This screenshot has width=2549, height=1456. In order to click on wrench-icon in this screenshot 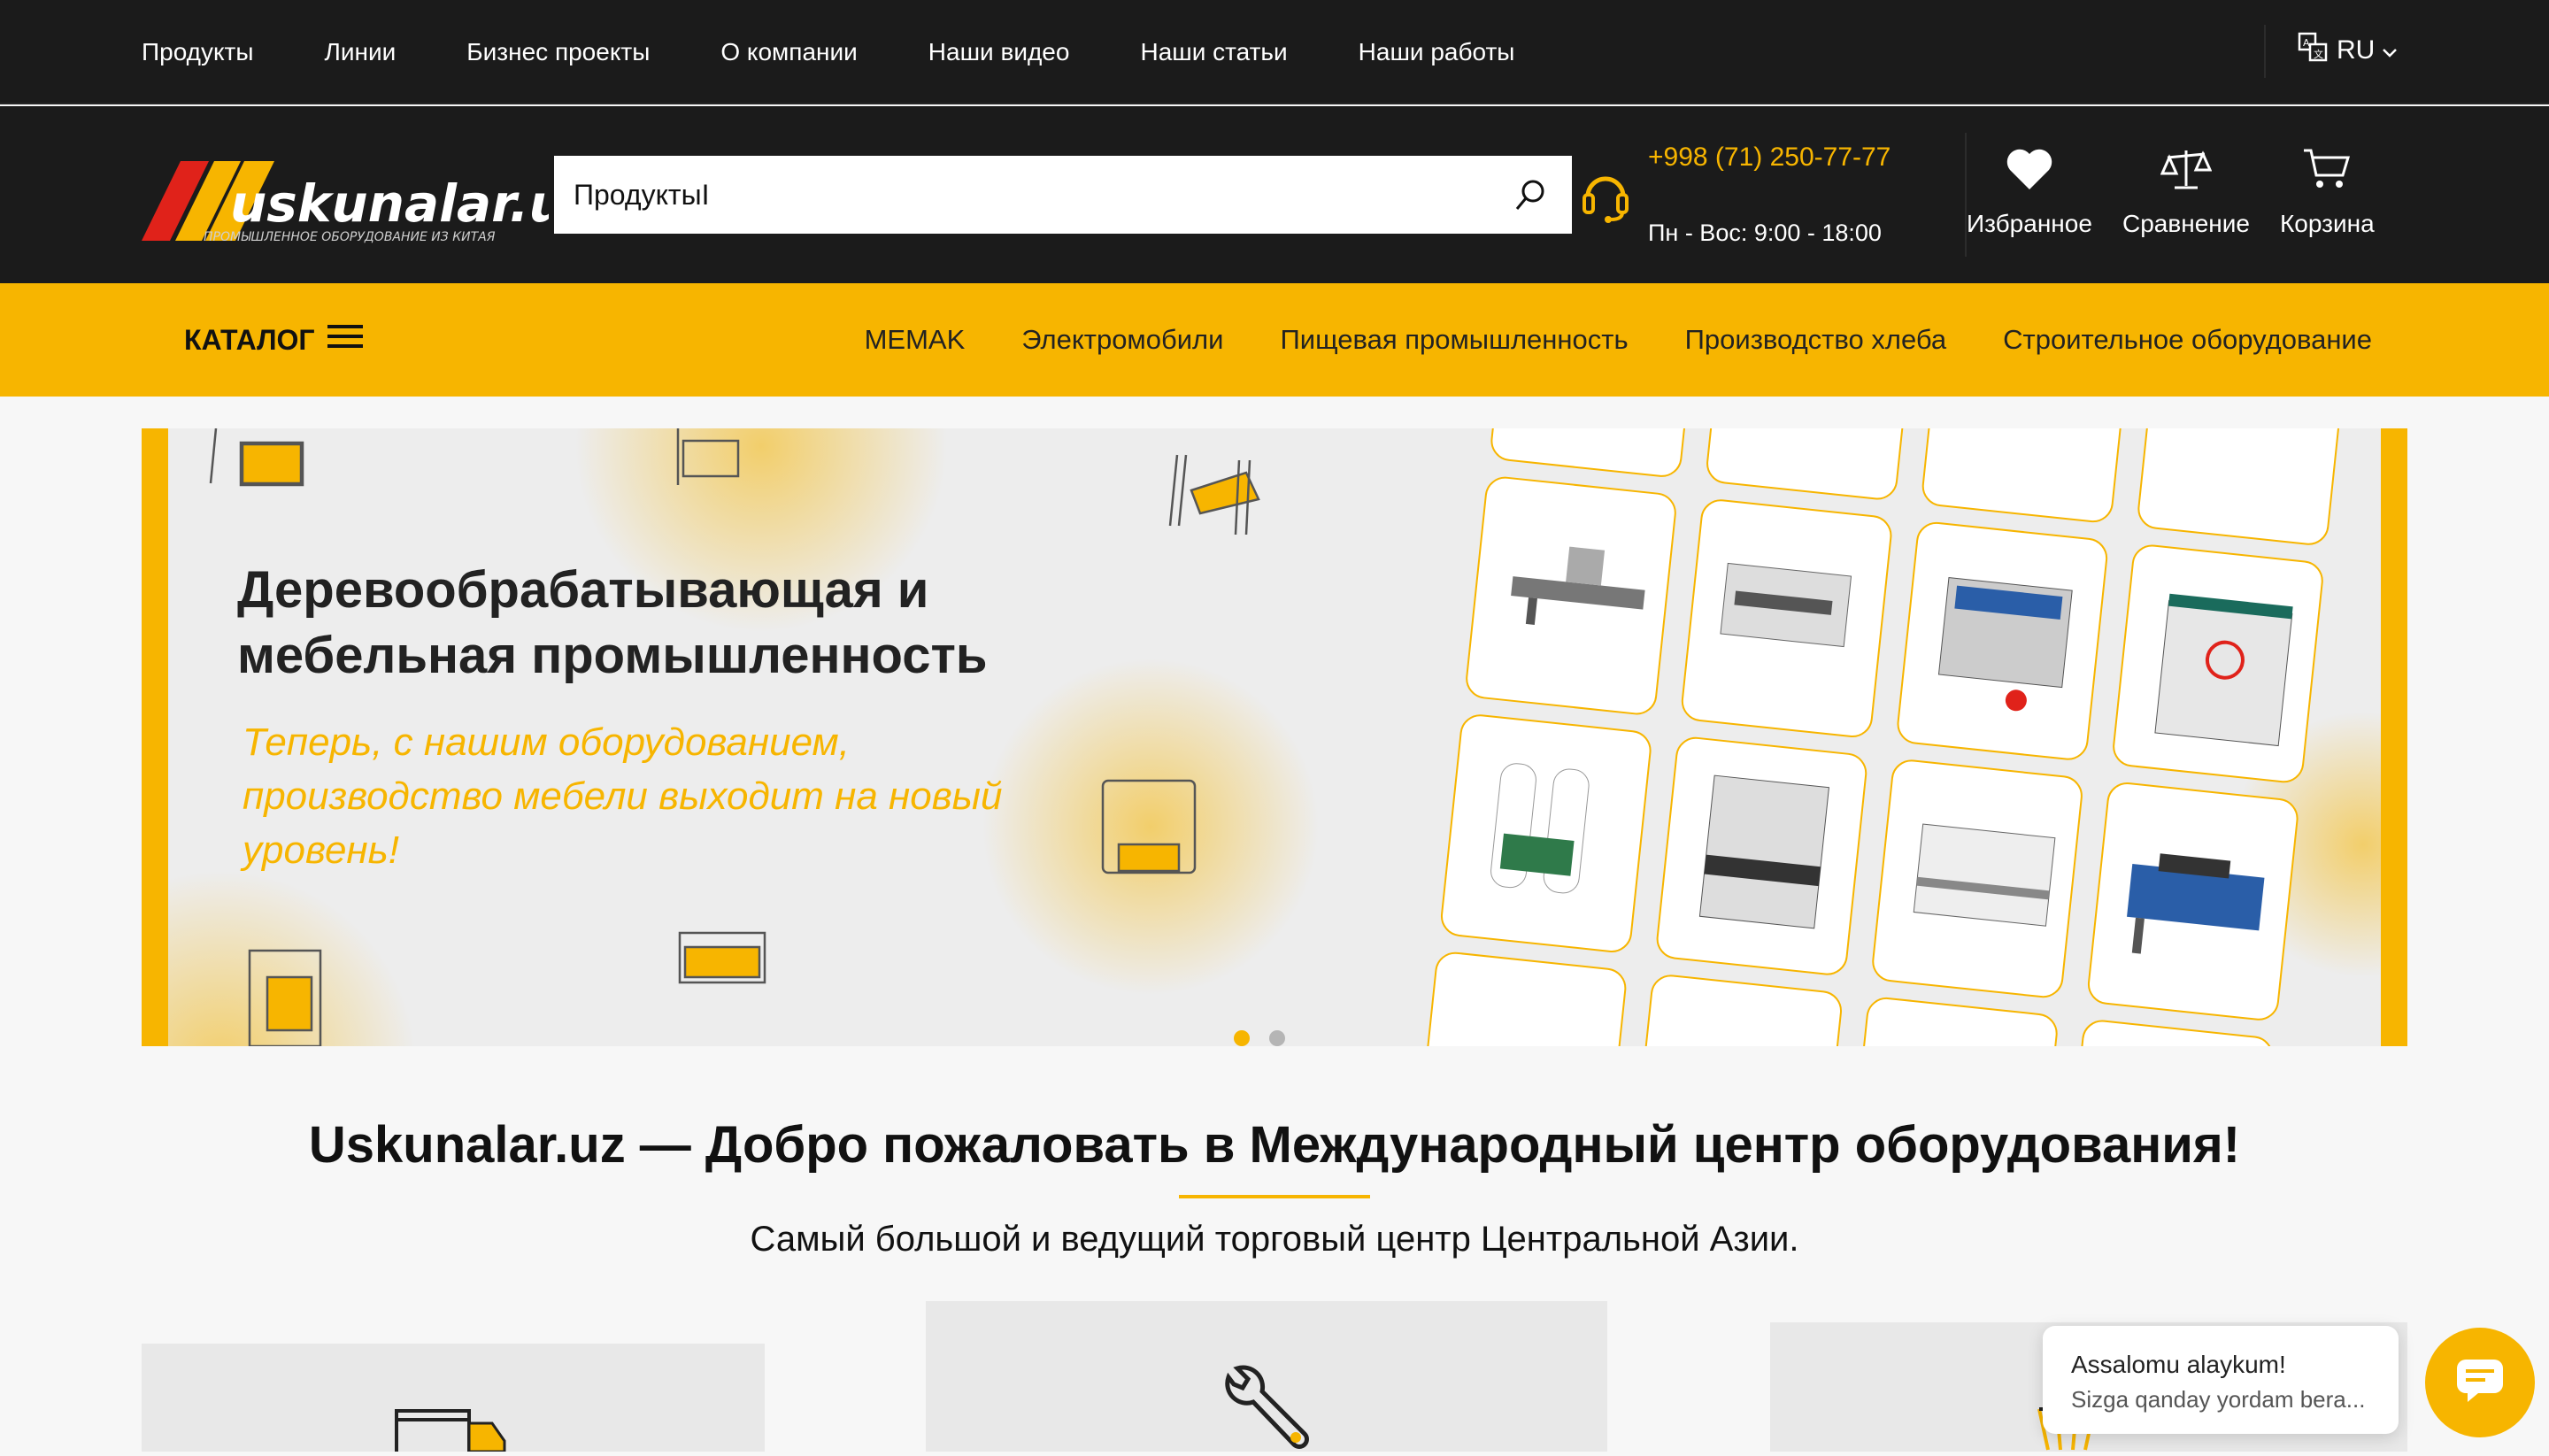, I will do `click(1267, 1409)`.